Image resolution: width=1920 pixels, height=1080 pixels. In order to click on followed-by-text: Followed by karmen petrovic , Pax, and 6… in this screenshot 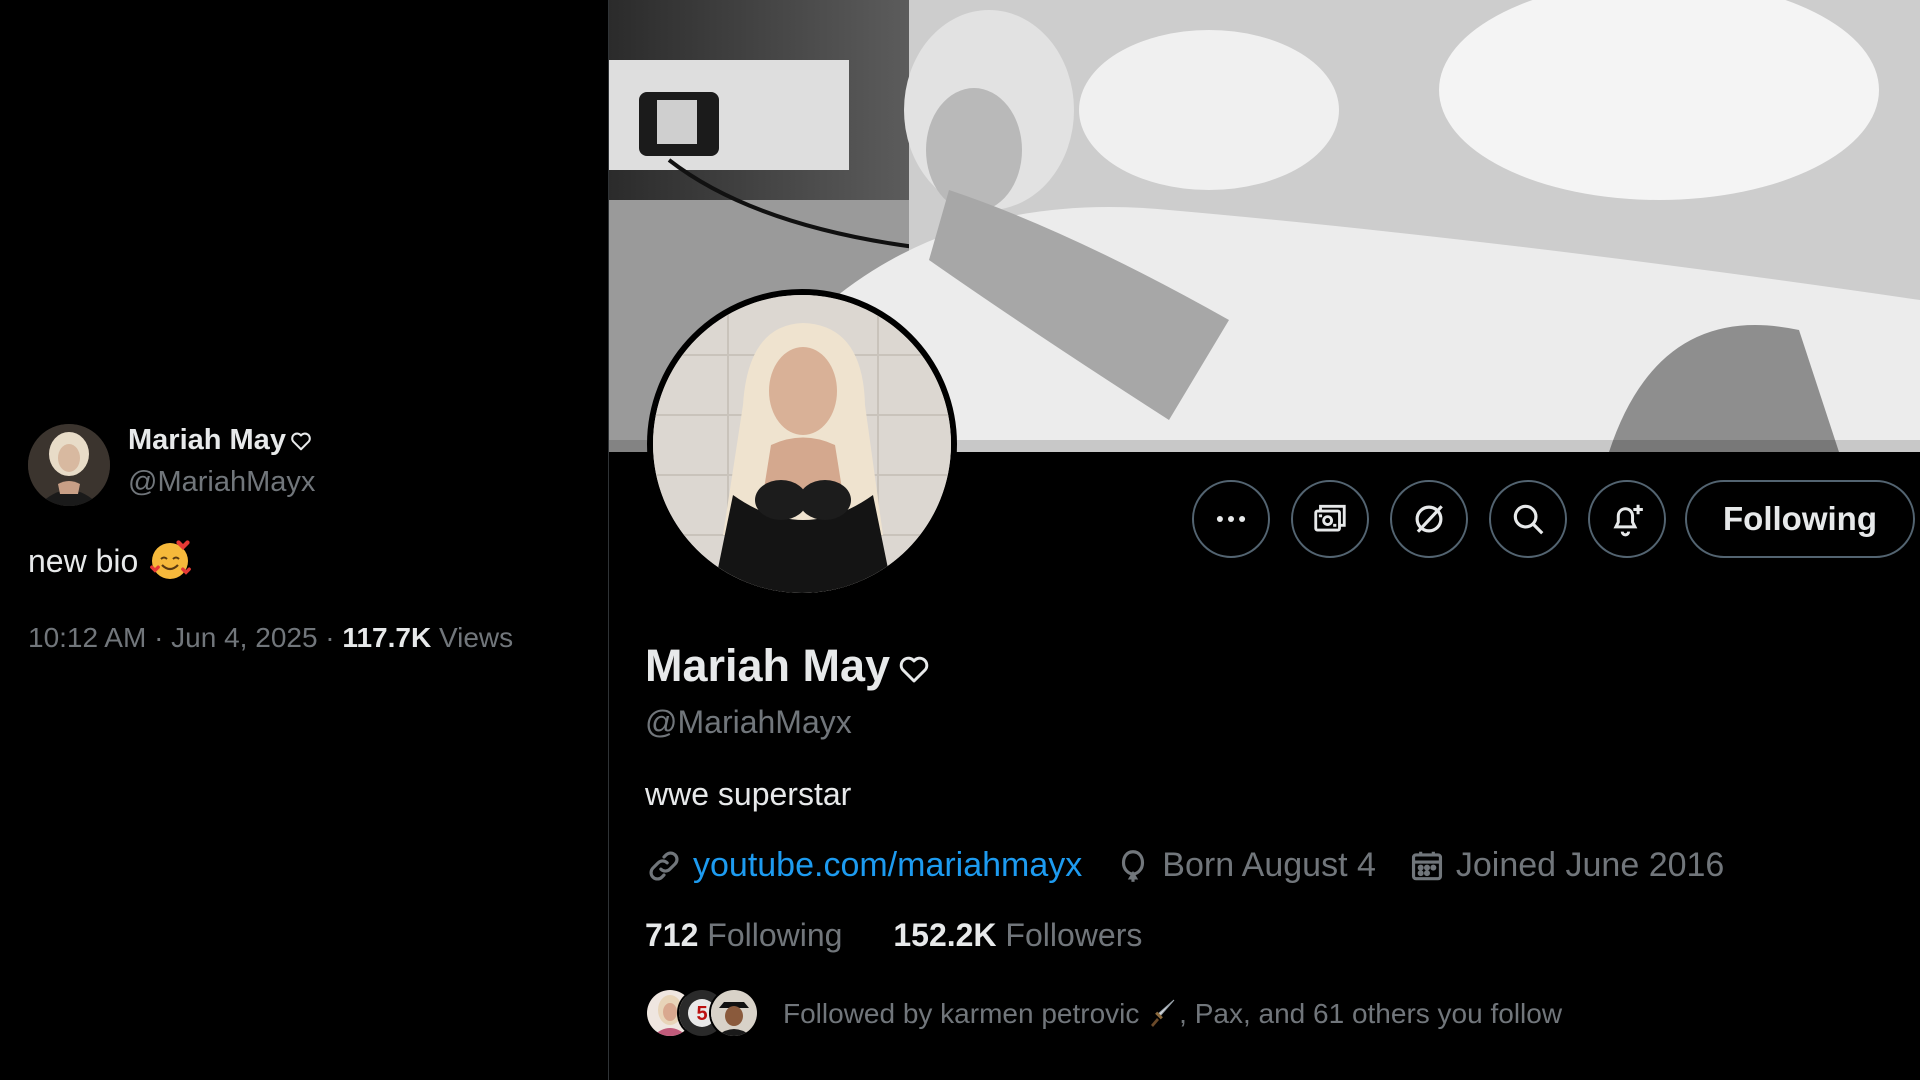, I will do `click(1172, 1013)`.